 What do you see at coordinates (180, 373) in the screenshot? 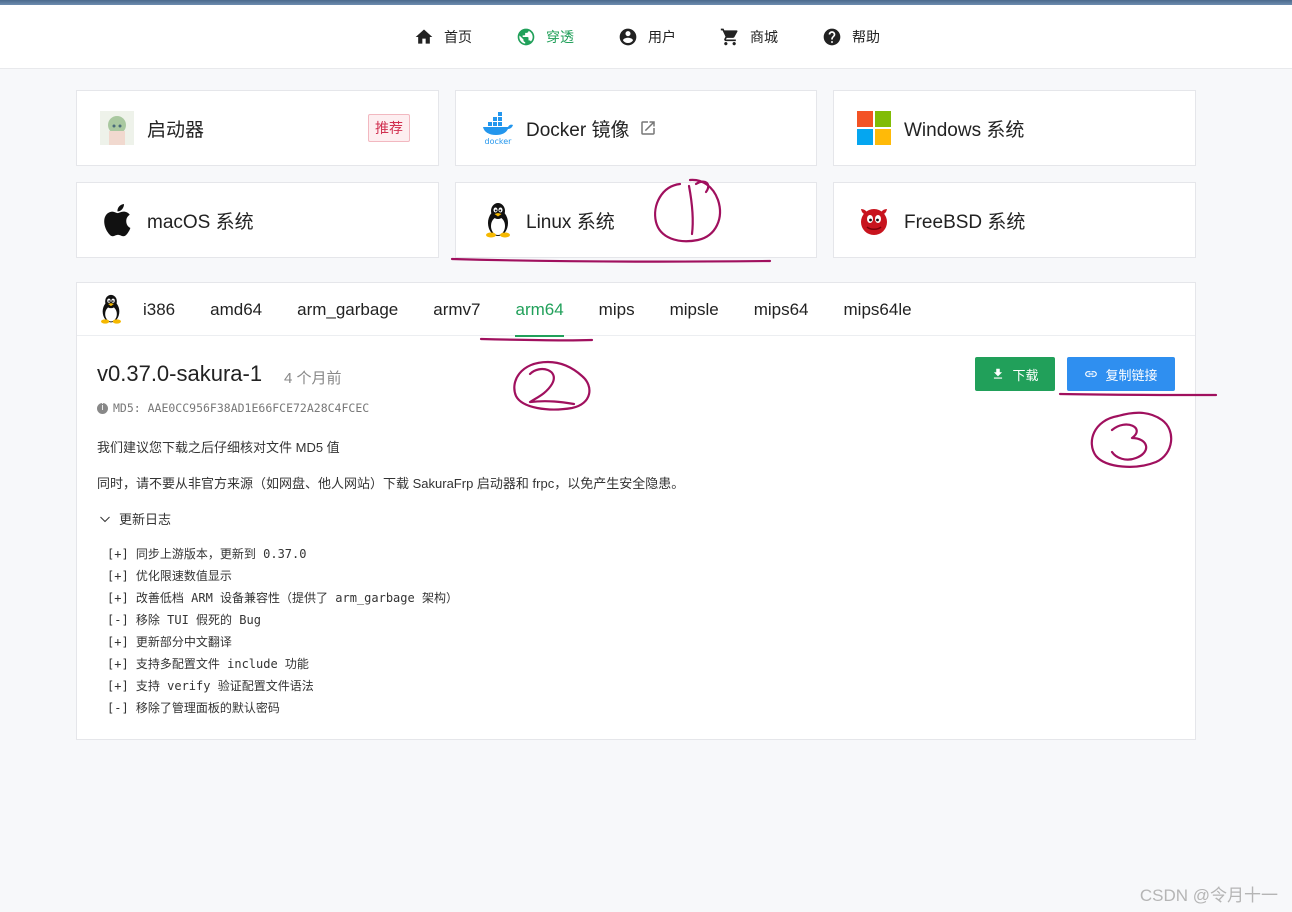
I see `release-version: v0.37.0-sakura-1` at bounding box center [180, 373].